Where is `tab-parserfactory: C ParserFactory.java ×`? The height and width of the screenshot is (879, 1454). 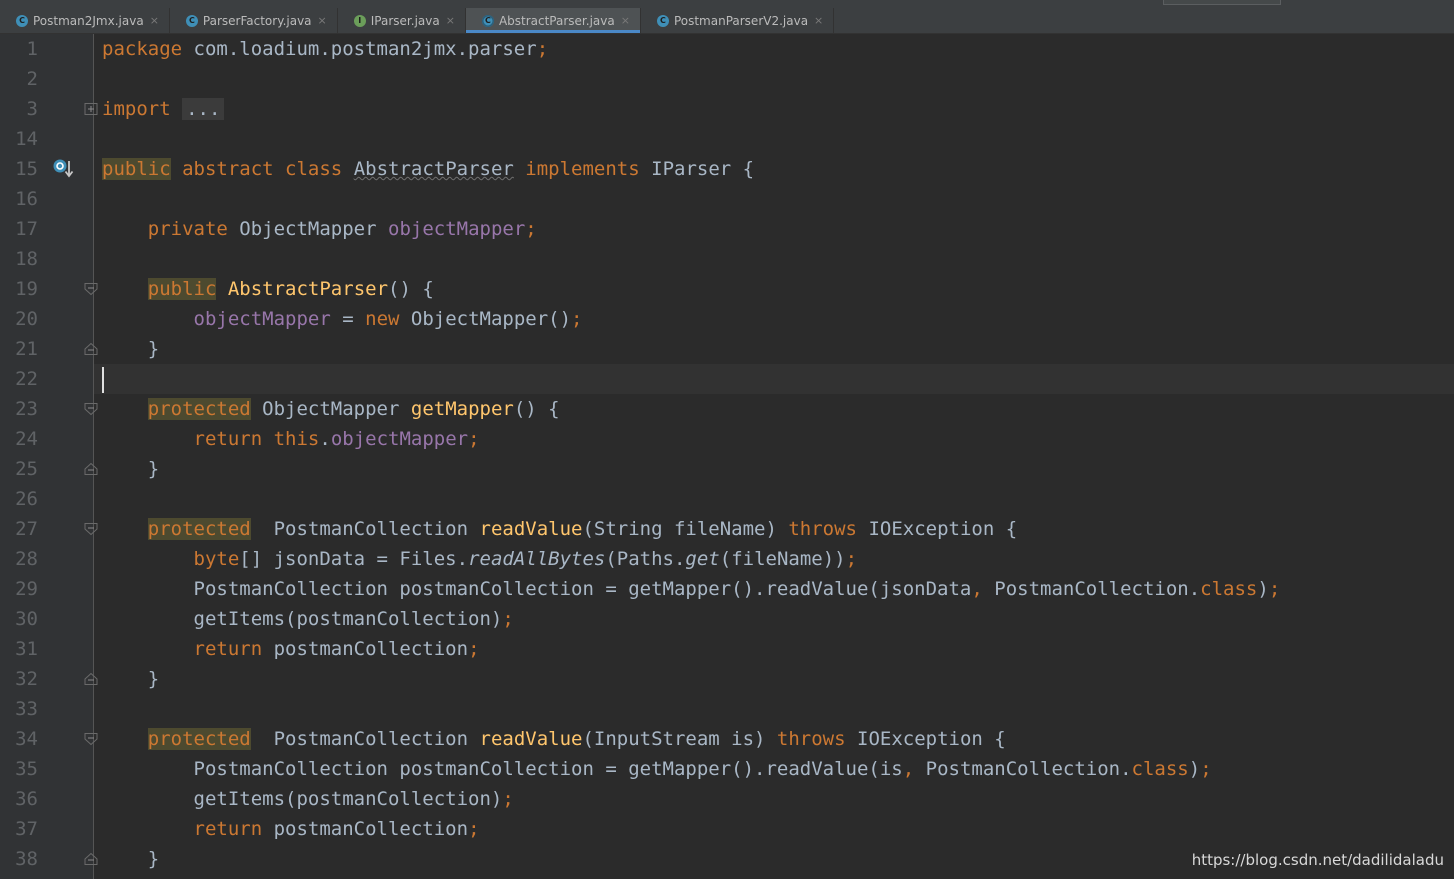
tab-parserfactory: C ParserFactory.java × is located at coordinates (254, 20).